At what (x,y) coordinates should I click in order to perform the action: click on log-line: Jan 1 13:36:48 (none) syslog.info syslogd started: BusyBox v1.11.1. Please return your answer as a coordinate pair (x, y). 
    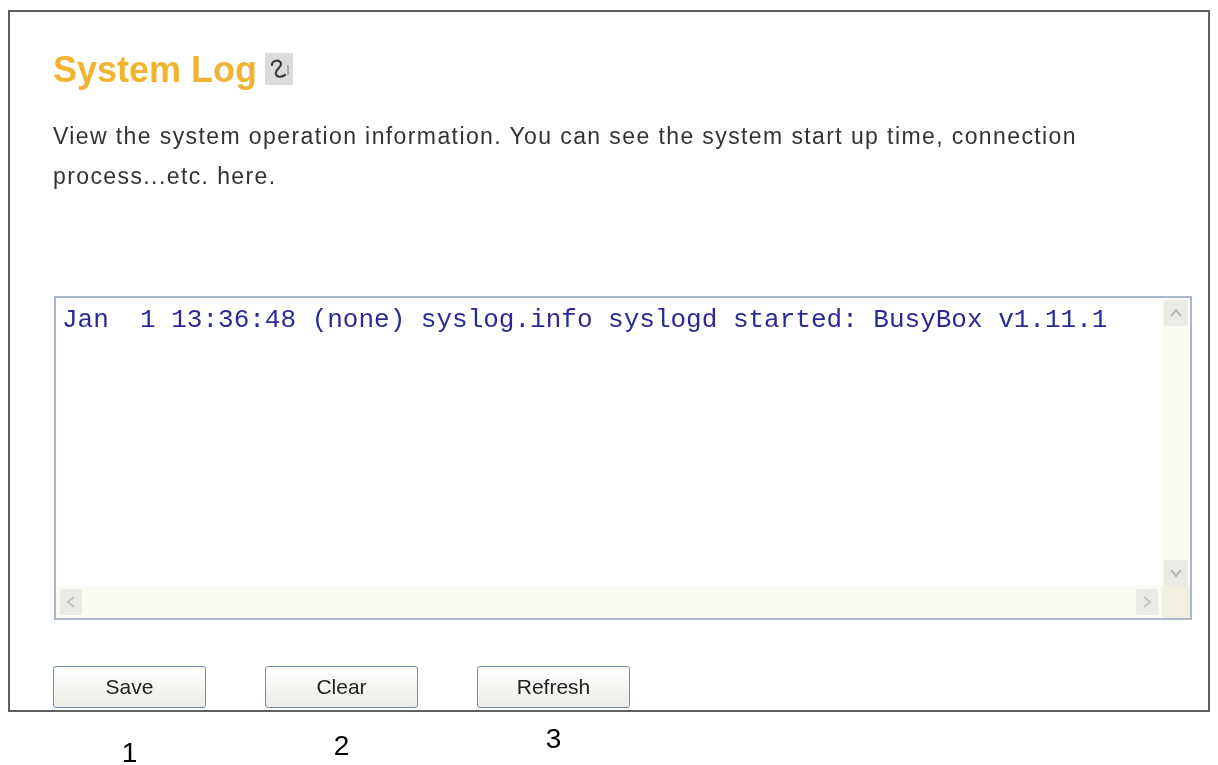
    Looking at the image, I should click on (585, 320).